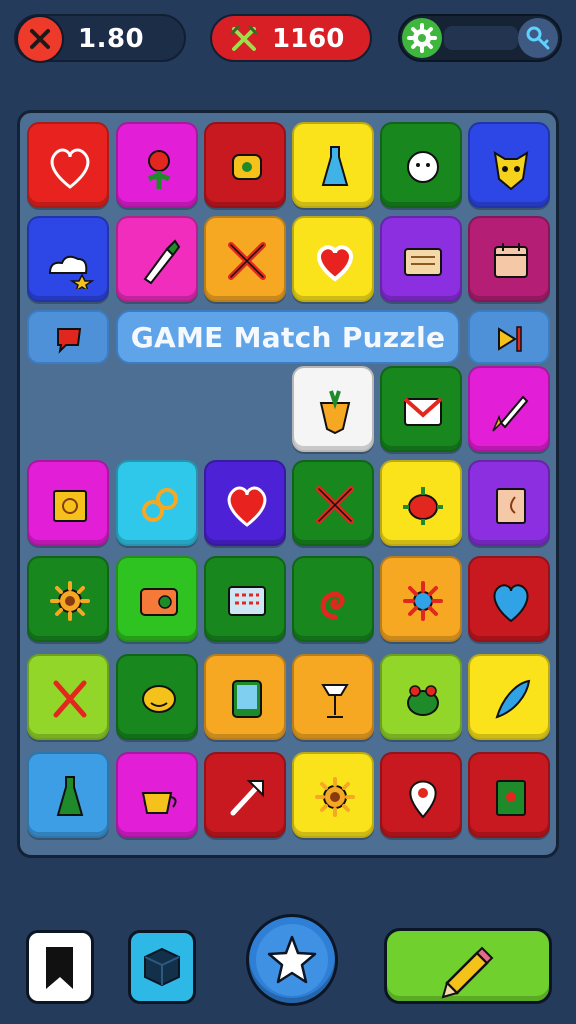 The width and height of the screenshot is (576, 1024). Describe the element at coordinates (292, 960) in the screenshot. I see `star-button` at that location.